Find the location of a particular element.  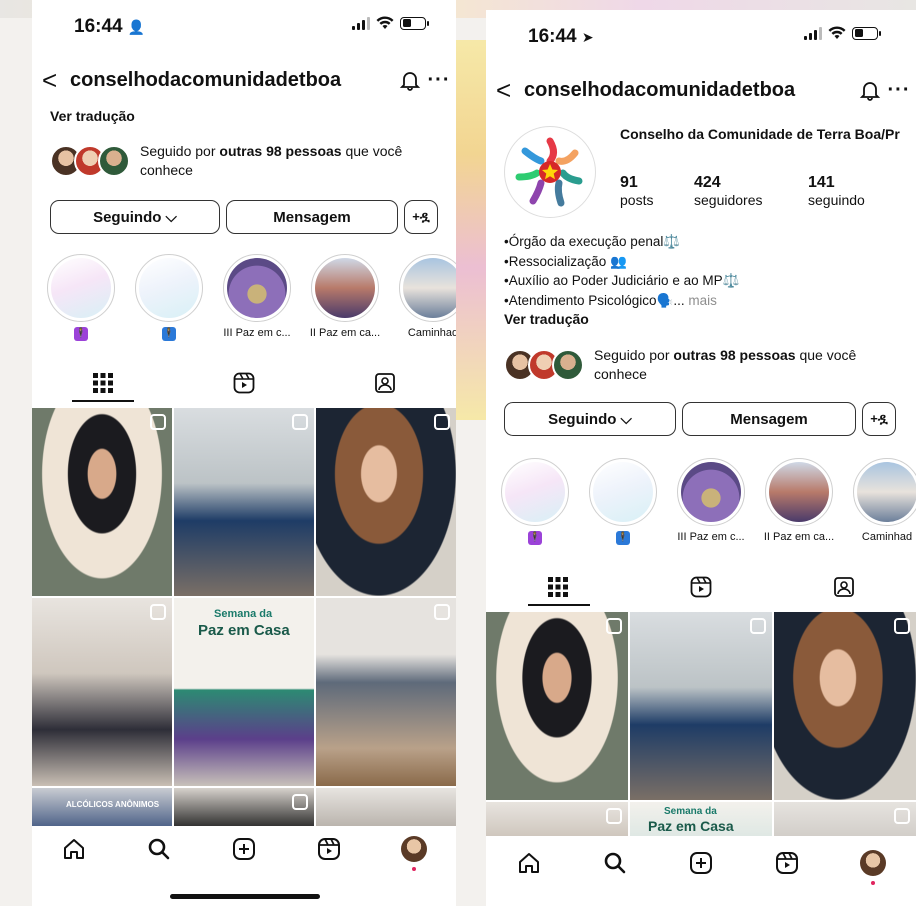

post-thumbnail: ALCÓLICOS ANÔNIMOS is located at coordinates (102, 808).